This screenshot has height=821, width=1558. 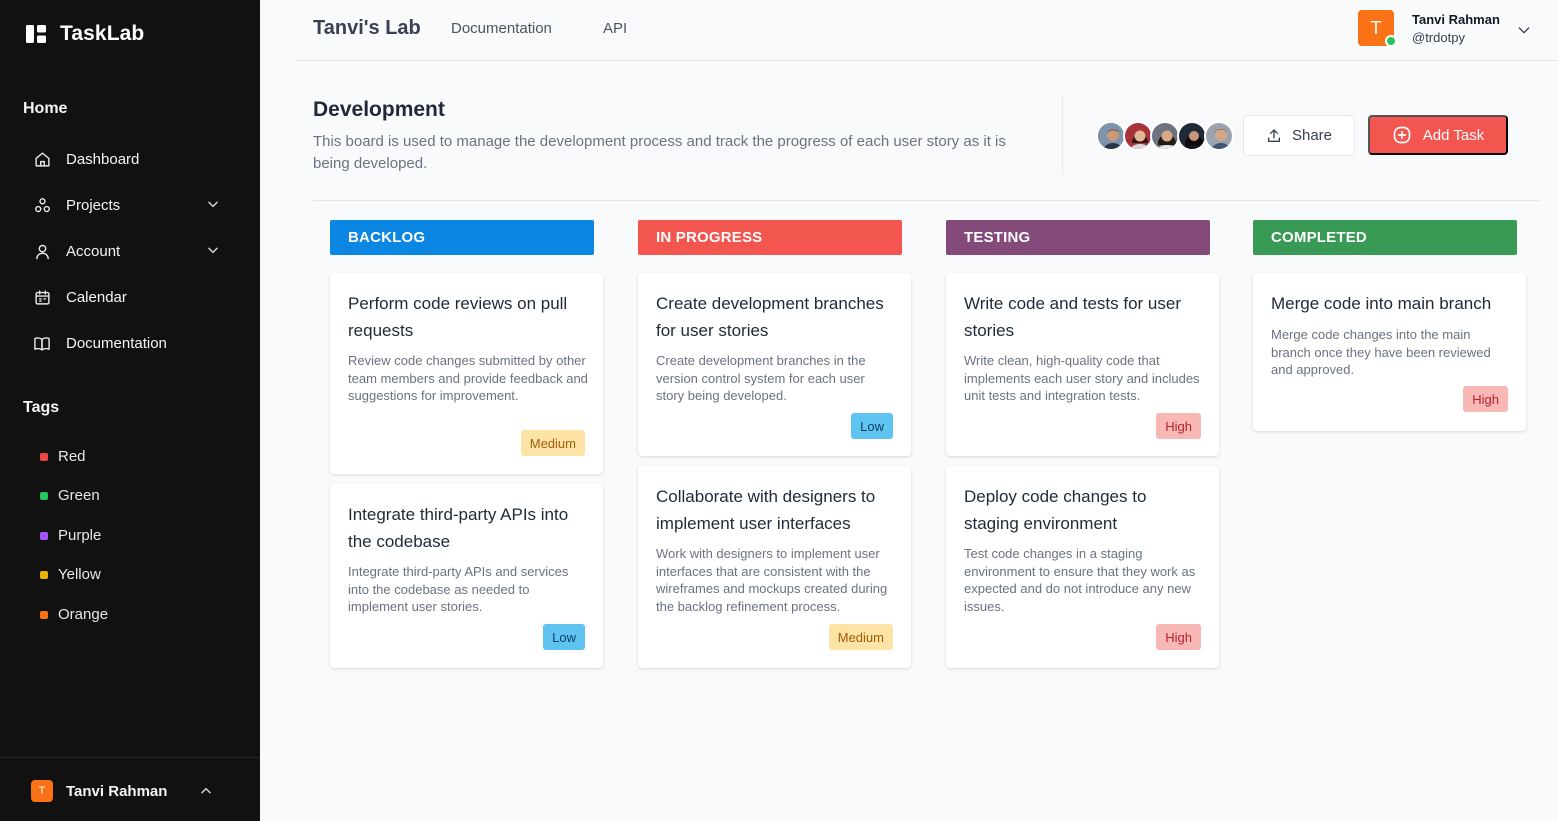 What do you see at coordinates (206, 791) in the screenshot?
I see `chevron-up-icon` at bounding box center [206, 791].